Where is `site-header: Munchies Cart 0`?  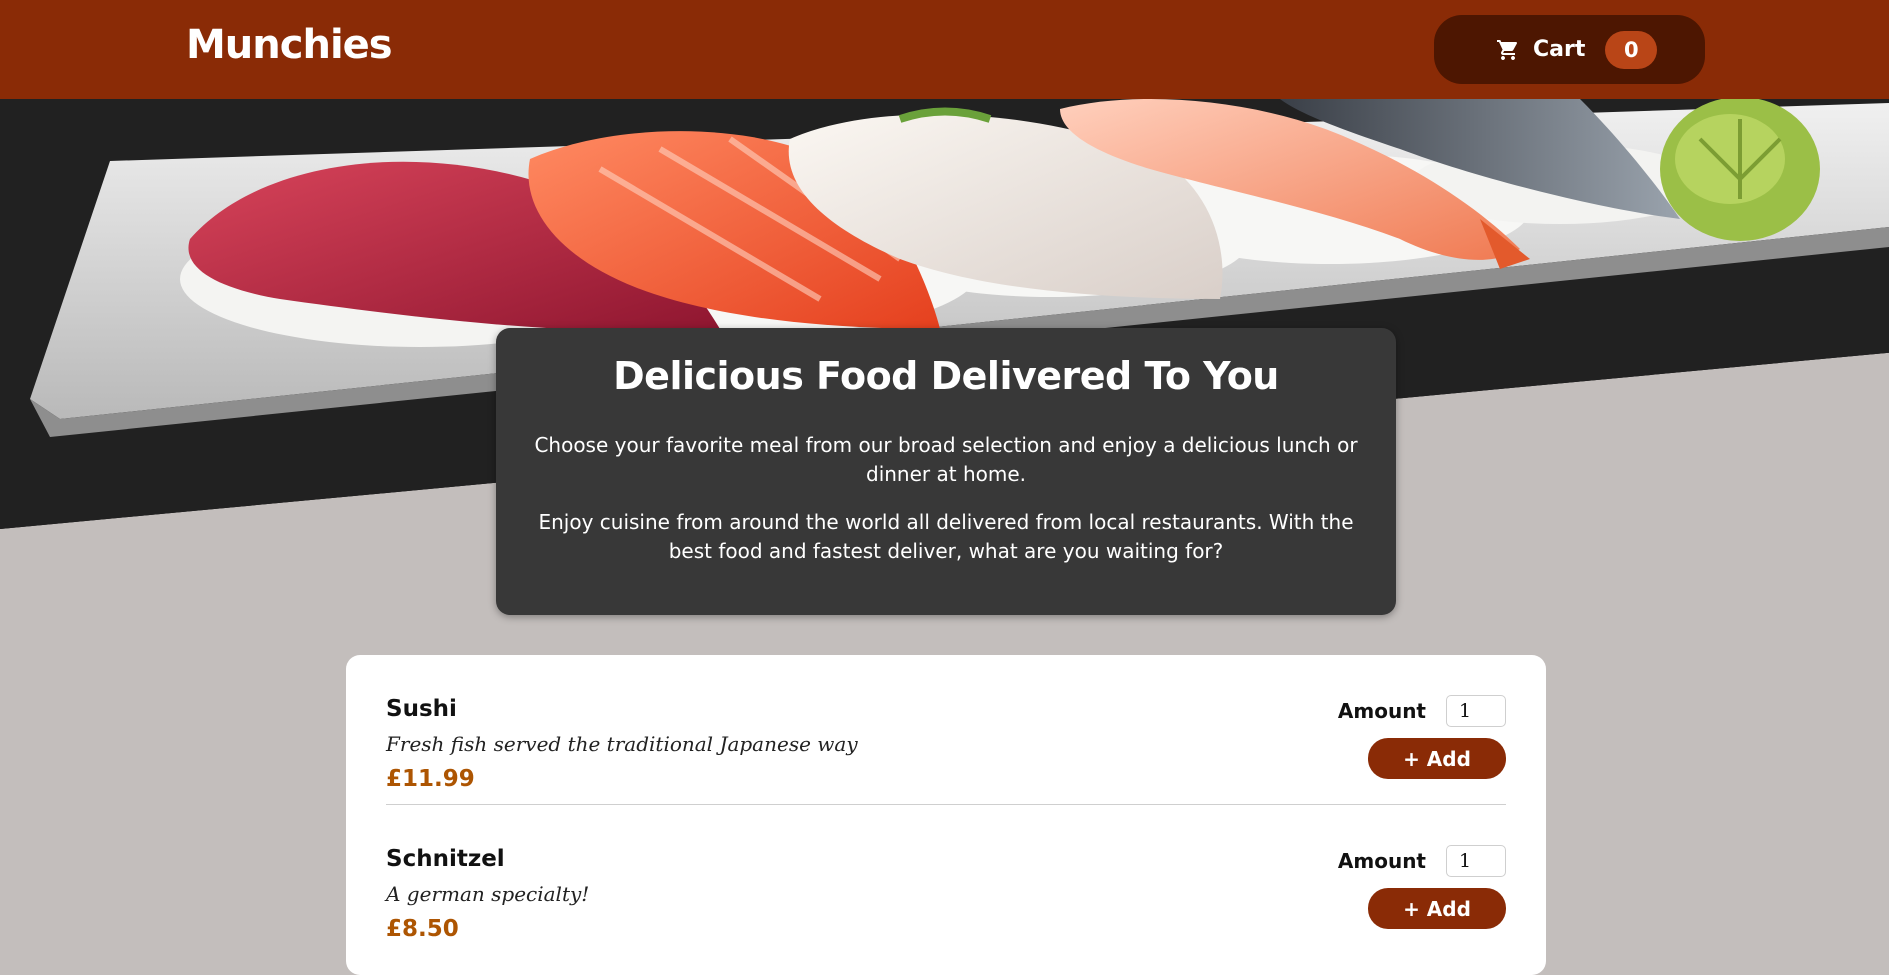 site-header: Munchies Cart 0 is located at coordinates (944, 49).